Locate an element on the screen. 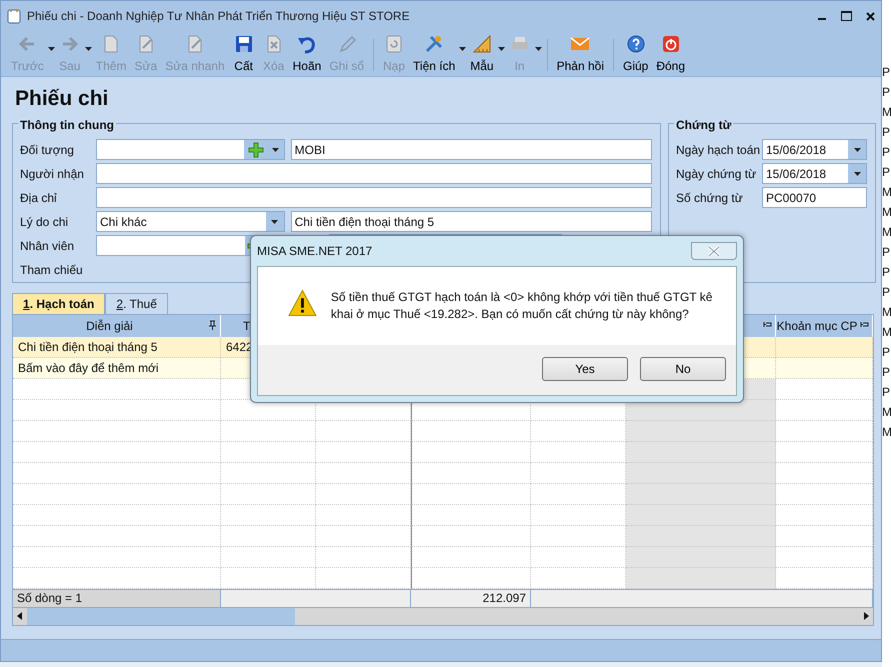 The width and height of the screenshot is (891, 667). text-field: PC00070 is located at coordinates (814, 197).